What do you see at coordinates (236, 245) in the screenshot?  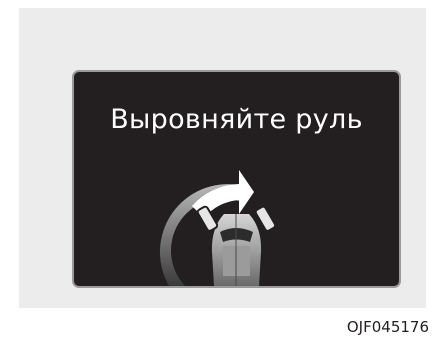 I see `car-top-view-icon` at bounding box center [236, 245].